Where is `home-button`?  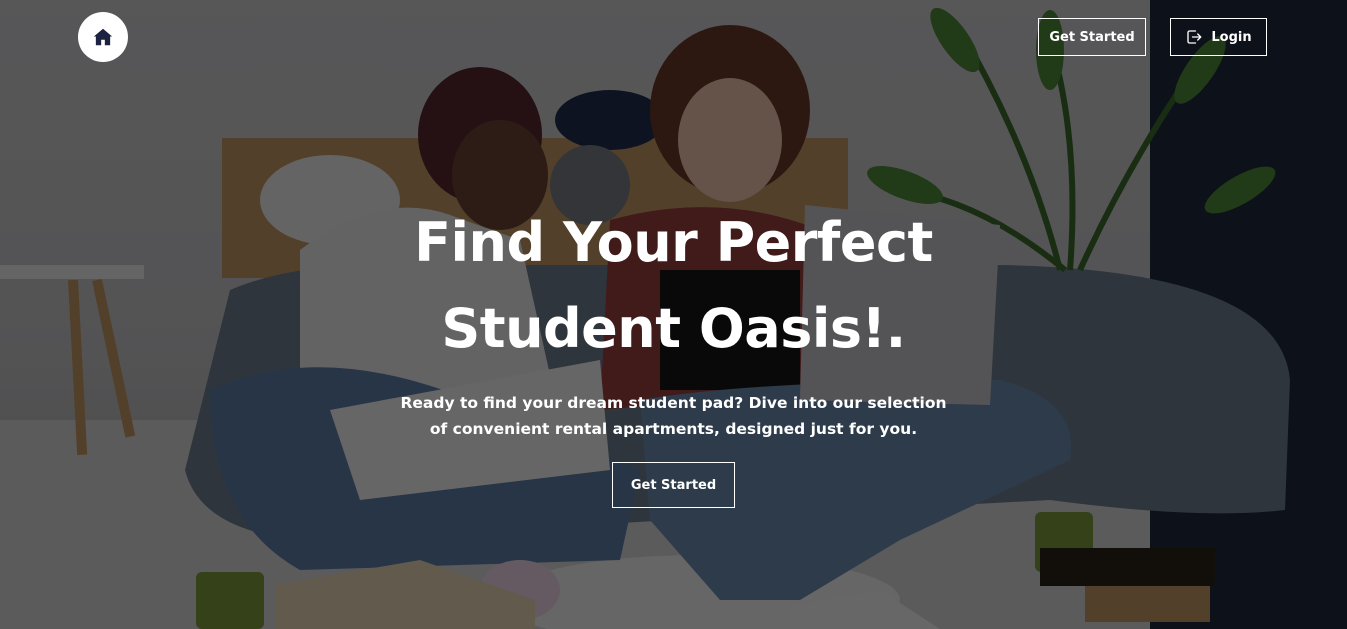
home-button is located at coordinates (103, 37).